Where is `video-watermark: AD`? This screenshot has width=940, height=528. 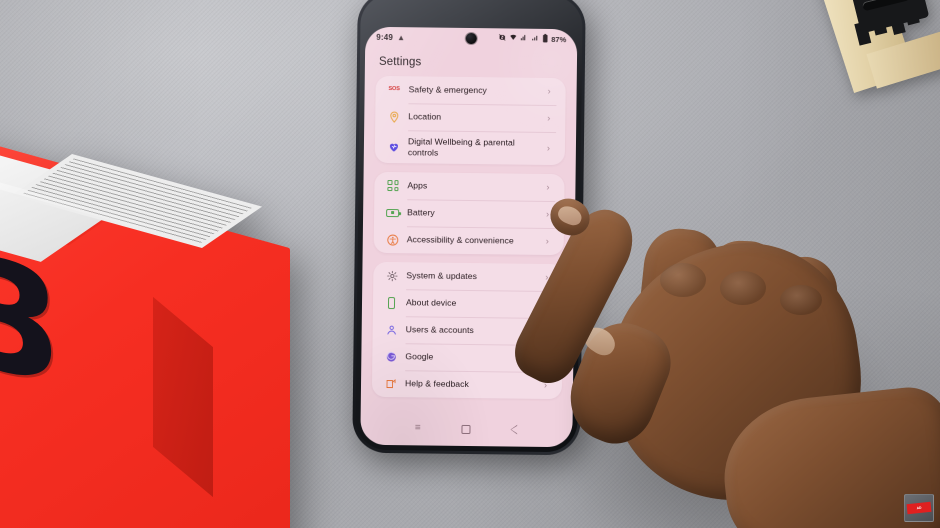
video-watermark: AD is located at coordinates (919, 508).